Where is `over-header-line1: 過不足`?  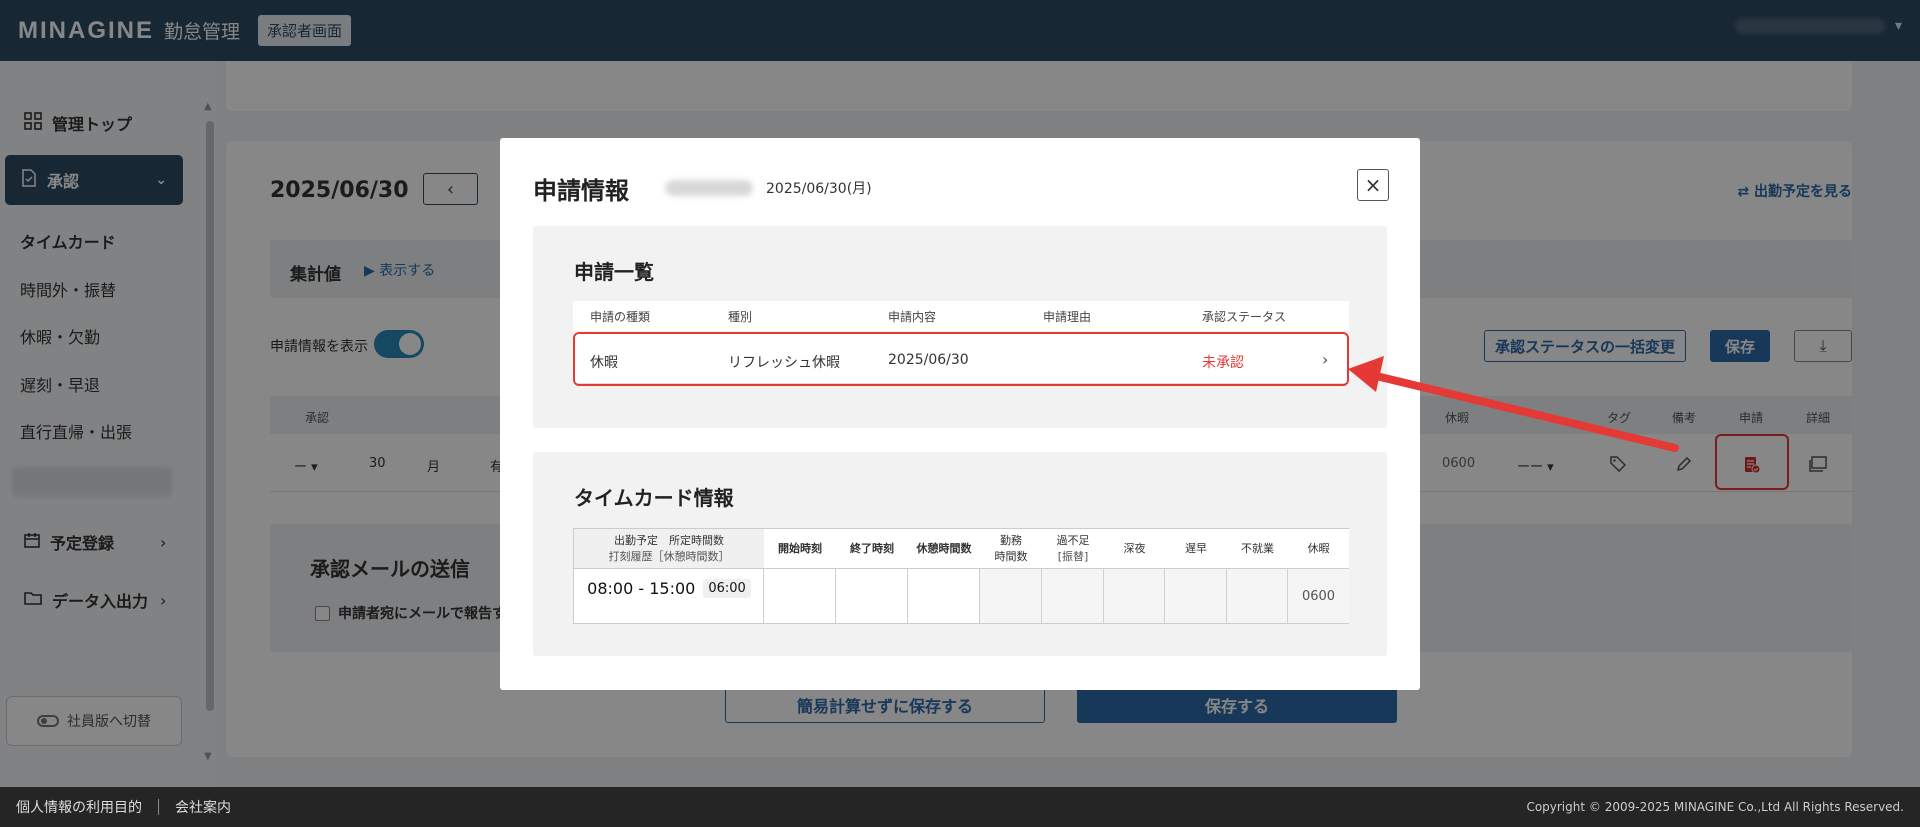 over-header-line1: 過不足 is located at coordinates (1073, 541).